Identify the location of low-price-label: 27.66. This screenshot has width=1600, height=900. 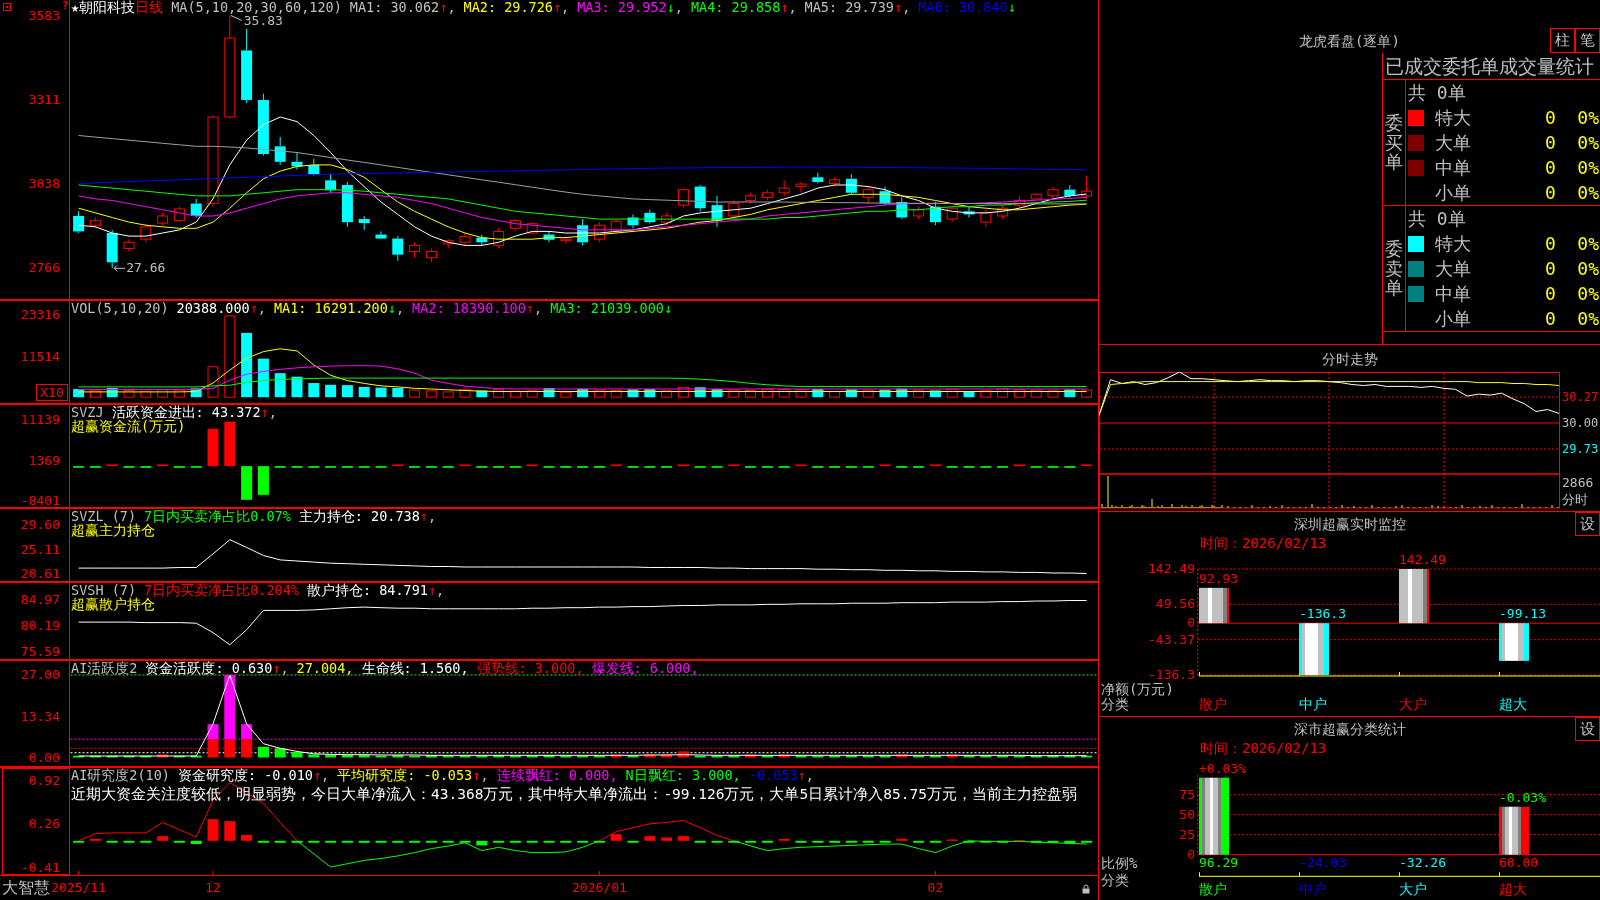
(146, 268).